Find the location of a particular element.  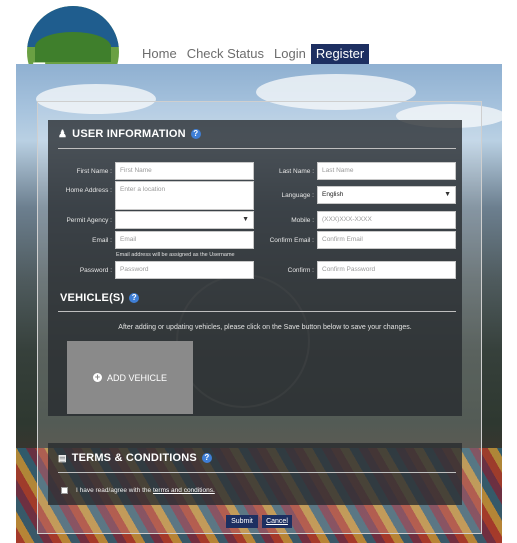

home-address-input: Enter a location is located at coordinates (184, 195).